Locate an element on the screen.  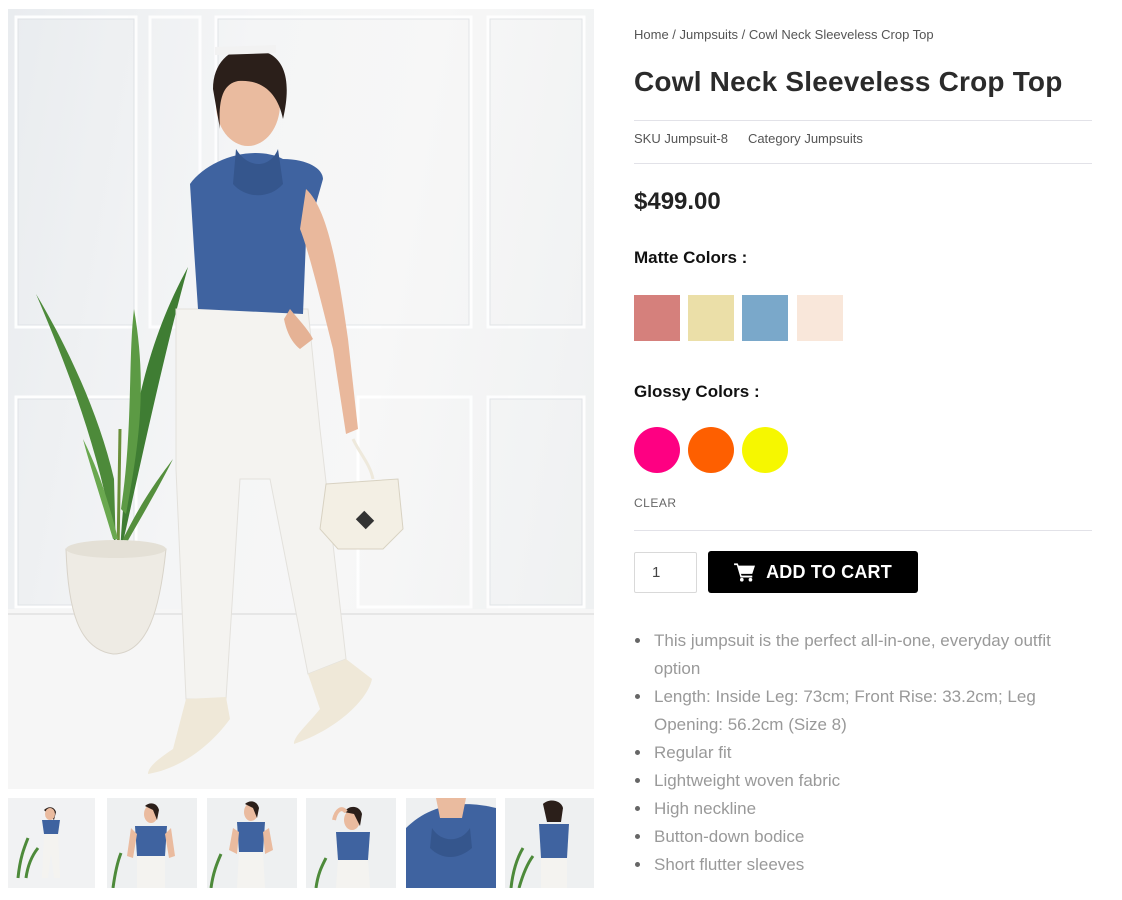
add-to-cart-button: ADD TO CART is located at coordinates (813, 572).